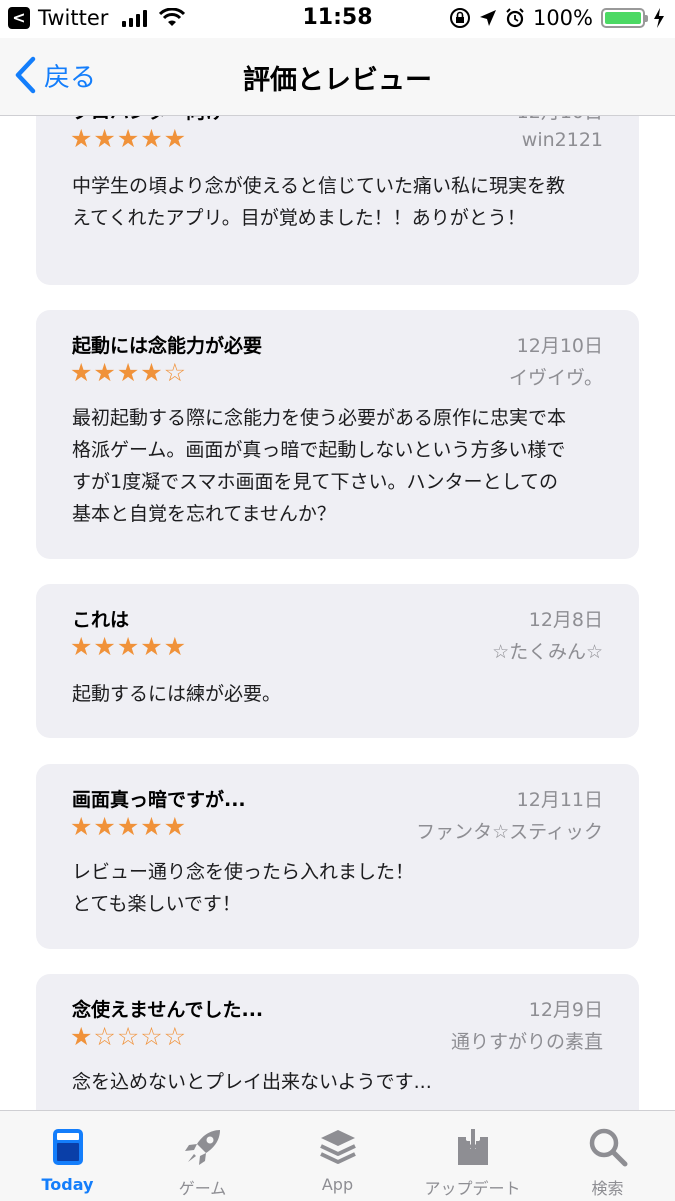 This screenshot has width=675, height=1201. Describe the element at coordinates (337, 19) in the screenshot. I see `status-bar: < Twitter 11:58 100%` at that location.